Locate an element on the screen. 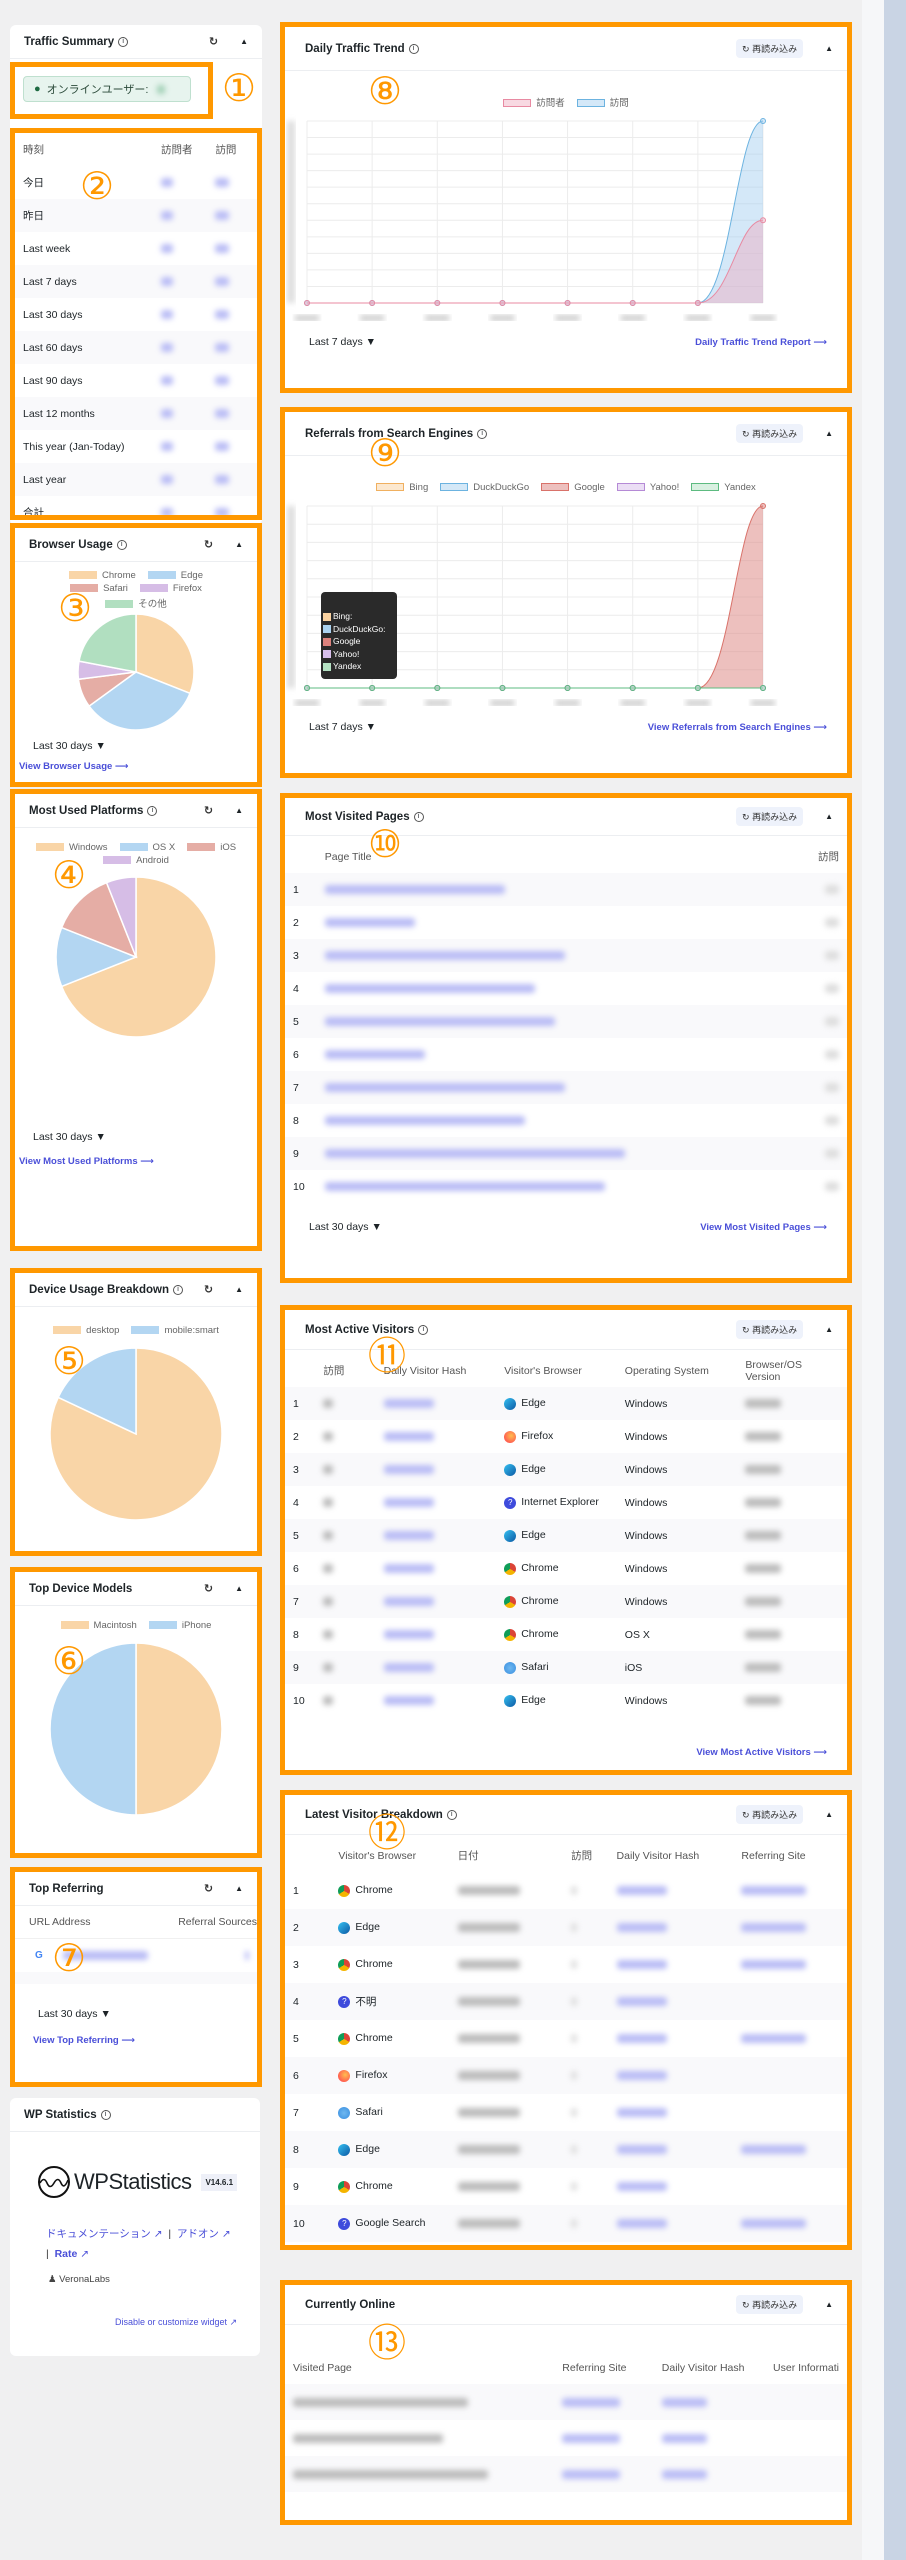 The height and width of the screenshot is (2560, 906). legend-item: Google is located at coordinates (573, 487).